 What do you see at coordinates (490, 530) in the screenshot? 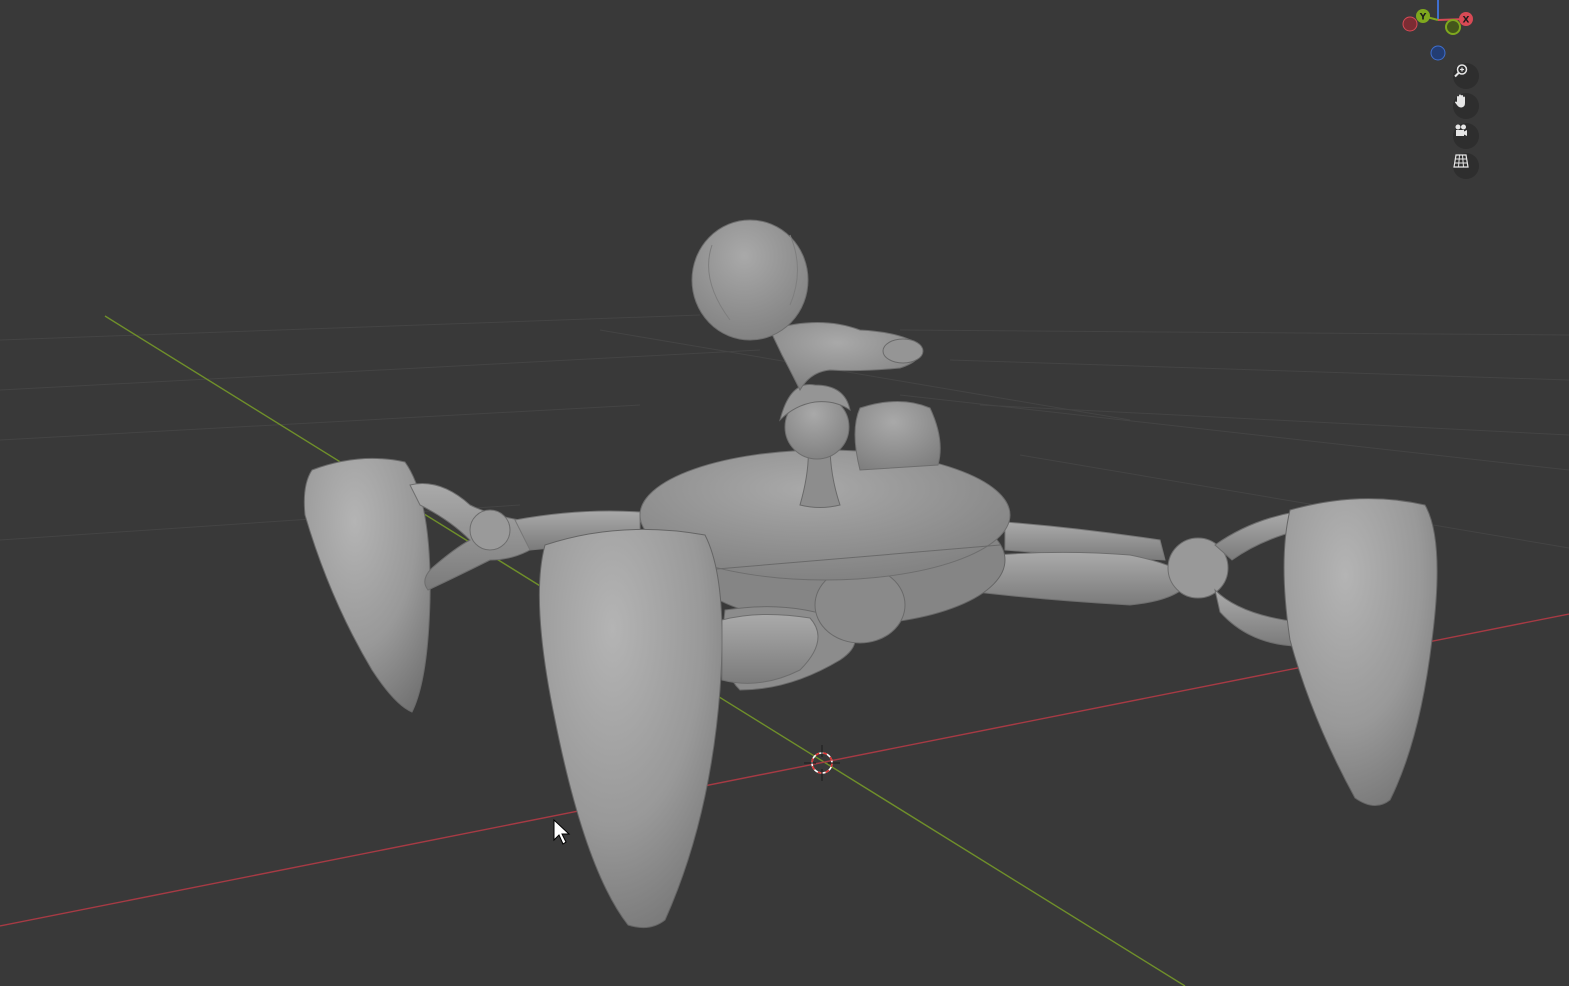
I see `joint-back-left` at bounding box center [490, 530].